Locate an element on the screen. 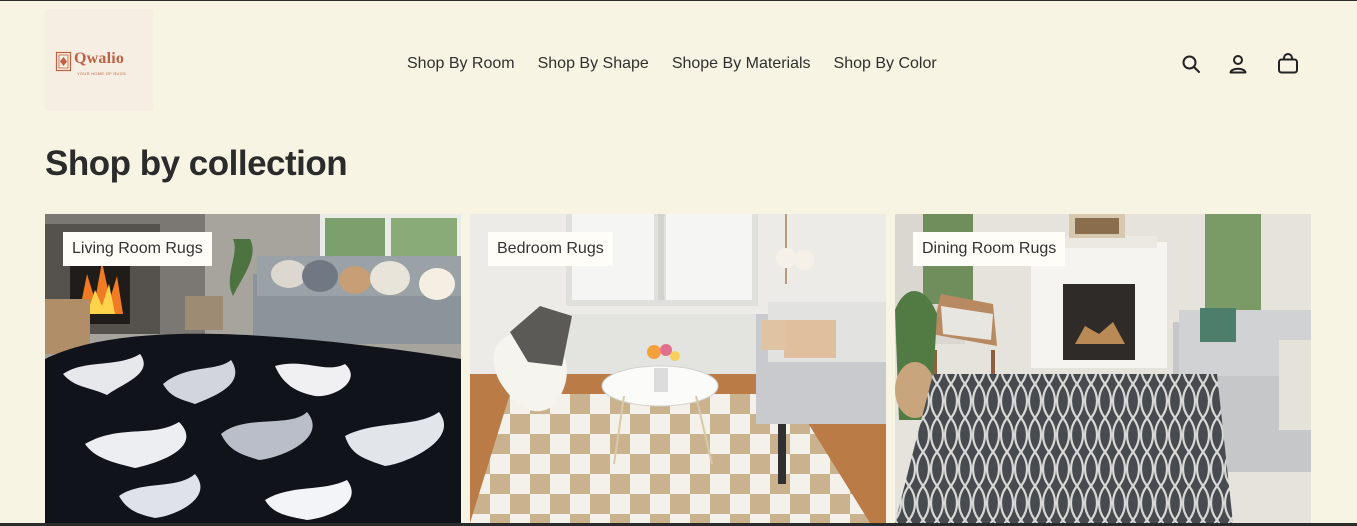 The image size is (1357, 526). nav-item-shop-by-materials: Shope By Materials is located at coordinates (741, 64).